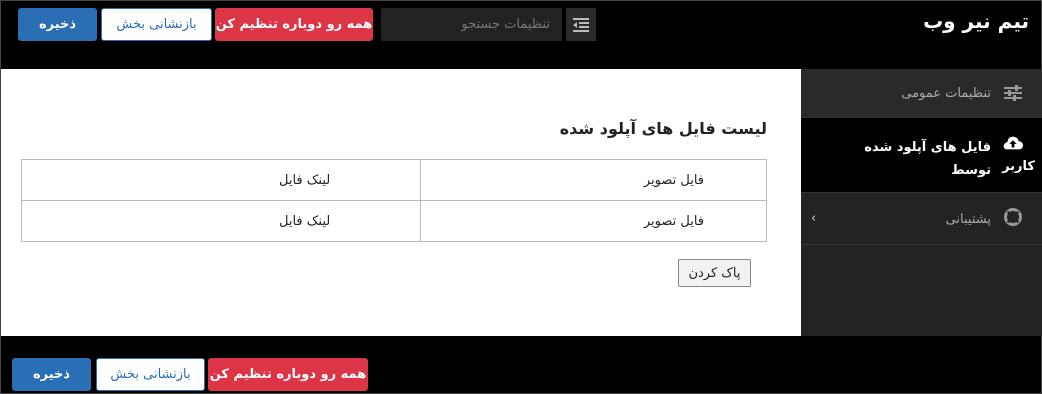 This screenshot has height=394, width=1042. Describe the element at coordinates (814, 218) in the screenshot. I see `chevron-right-icon: ›` at that location.